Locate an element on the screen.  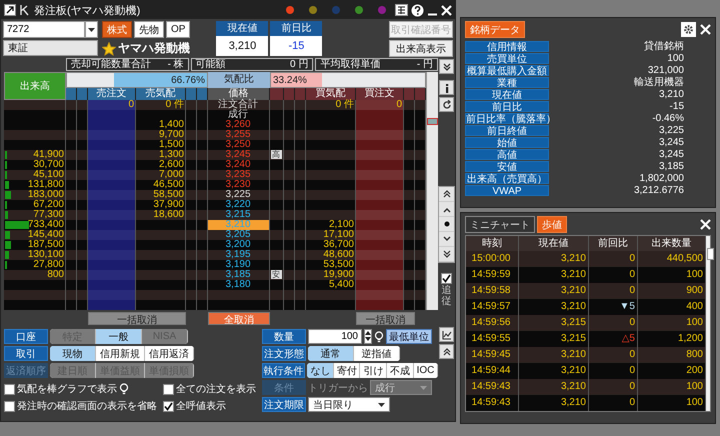
data-label: 前日比率（騰落率） is located at coordinates (507, 118).